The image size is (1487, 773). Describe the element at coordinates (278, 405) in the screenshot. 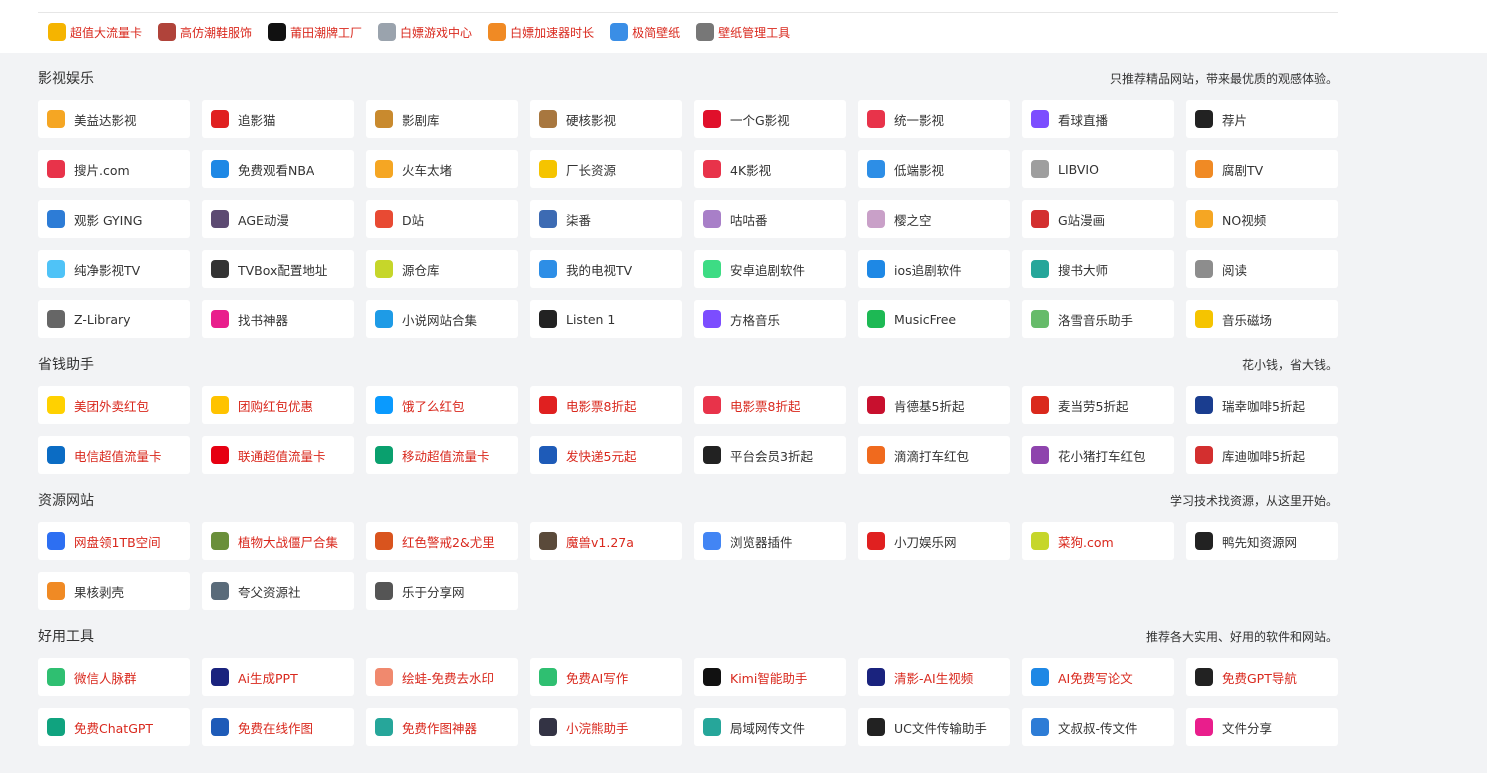

I see `site-card: 团购红包优惠` at that location.